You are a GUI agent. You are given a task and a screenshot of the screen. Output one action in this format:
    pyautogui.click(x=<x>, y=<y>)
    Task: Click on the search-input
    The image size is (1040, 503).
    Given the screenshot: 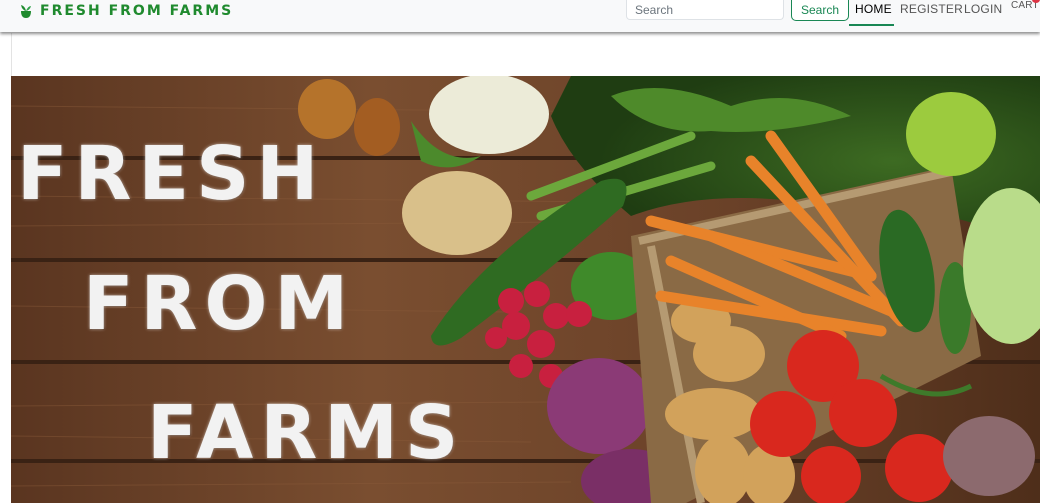 What is the action you would take?
    pyautogui.click(x=705, y=10)
    